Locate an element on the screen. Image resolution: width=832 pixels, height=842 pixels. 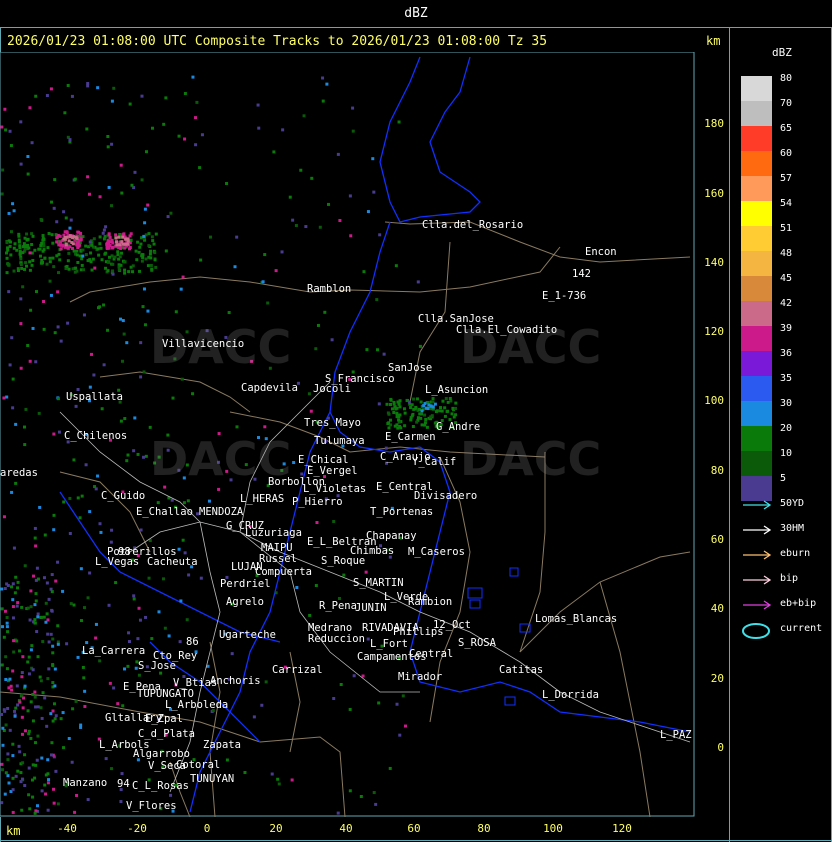
place-label: Luzuriaga is located at coordinates (273, 533).